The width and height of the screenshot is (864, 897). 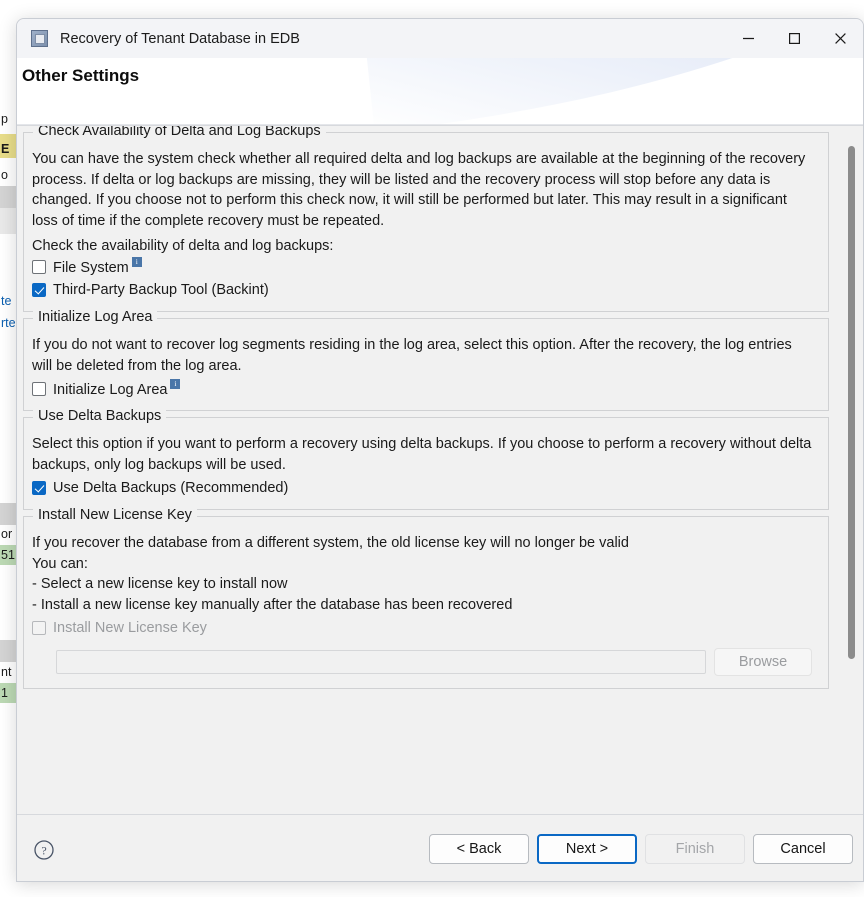 What do you see at coordinates (608, 91) in the screenshot?
I see `header-decoration-swoosh` at bounding box center [608, 91].